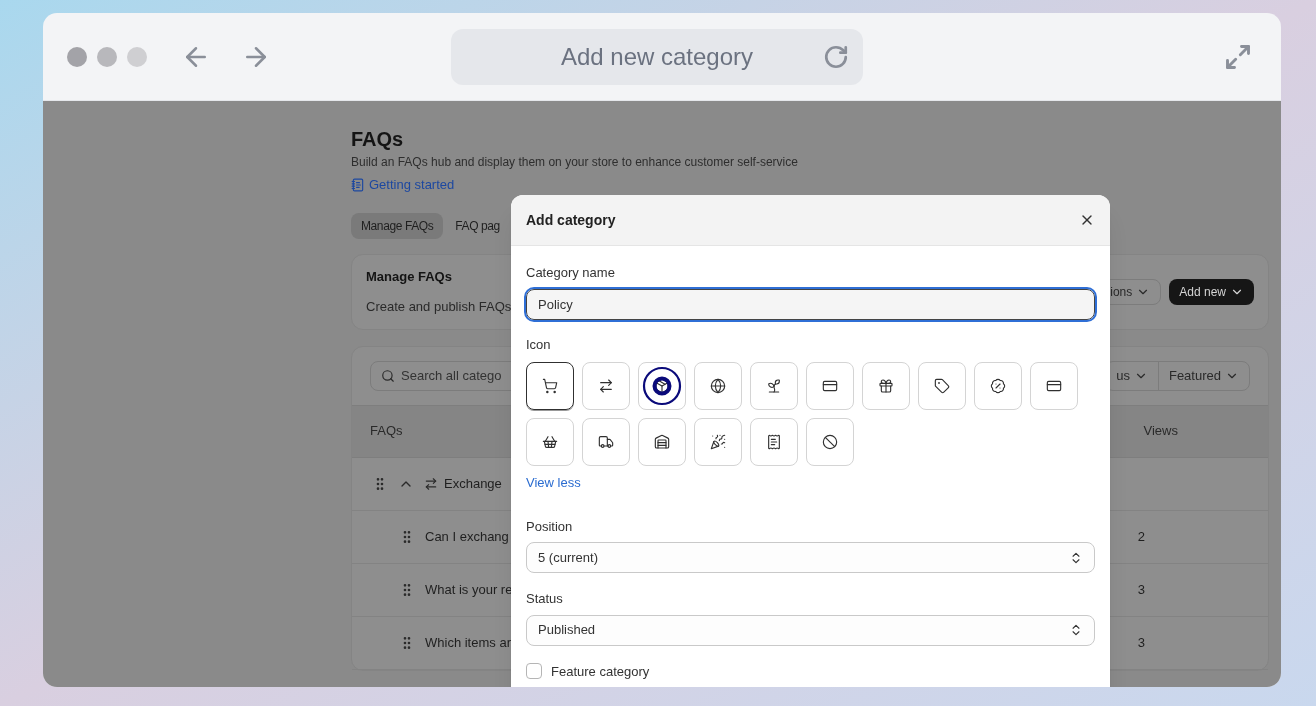 Image resolution: width=1316 pixels, height=706 pixels. I want to click on position-select: 5 (current), so click(810, 557).